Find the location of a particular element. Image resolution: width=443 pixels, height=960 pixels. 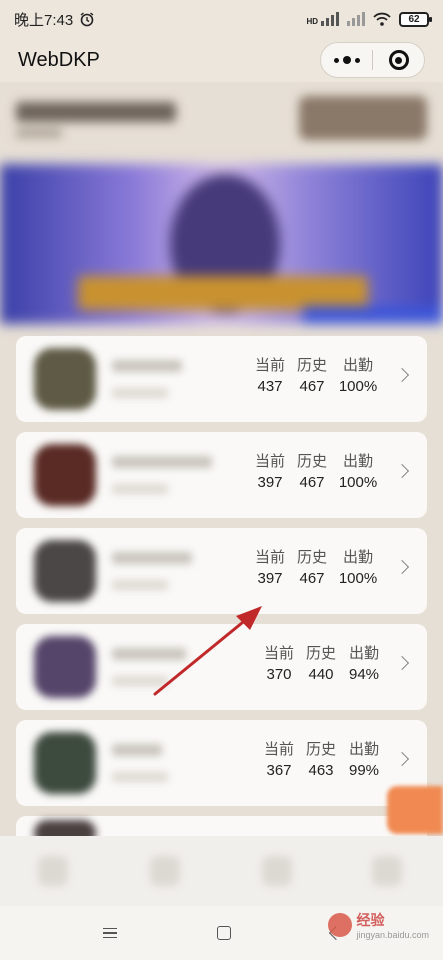

target-close-icon is located at coordinates (398, 60).